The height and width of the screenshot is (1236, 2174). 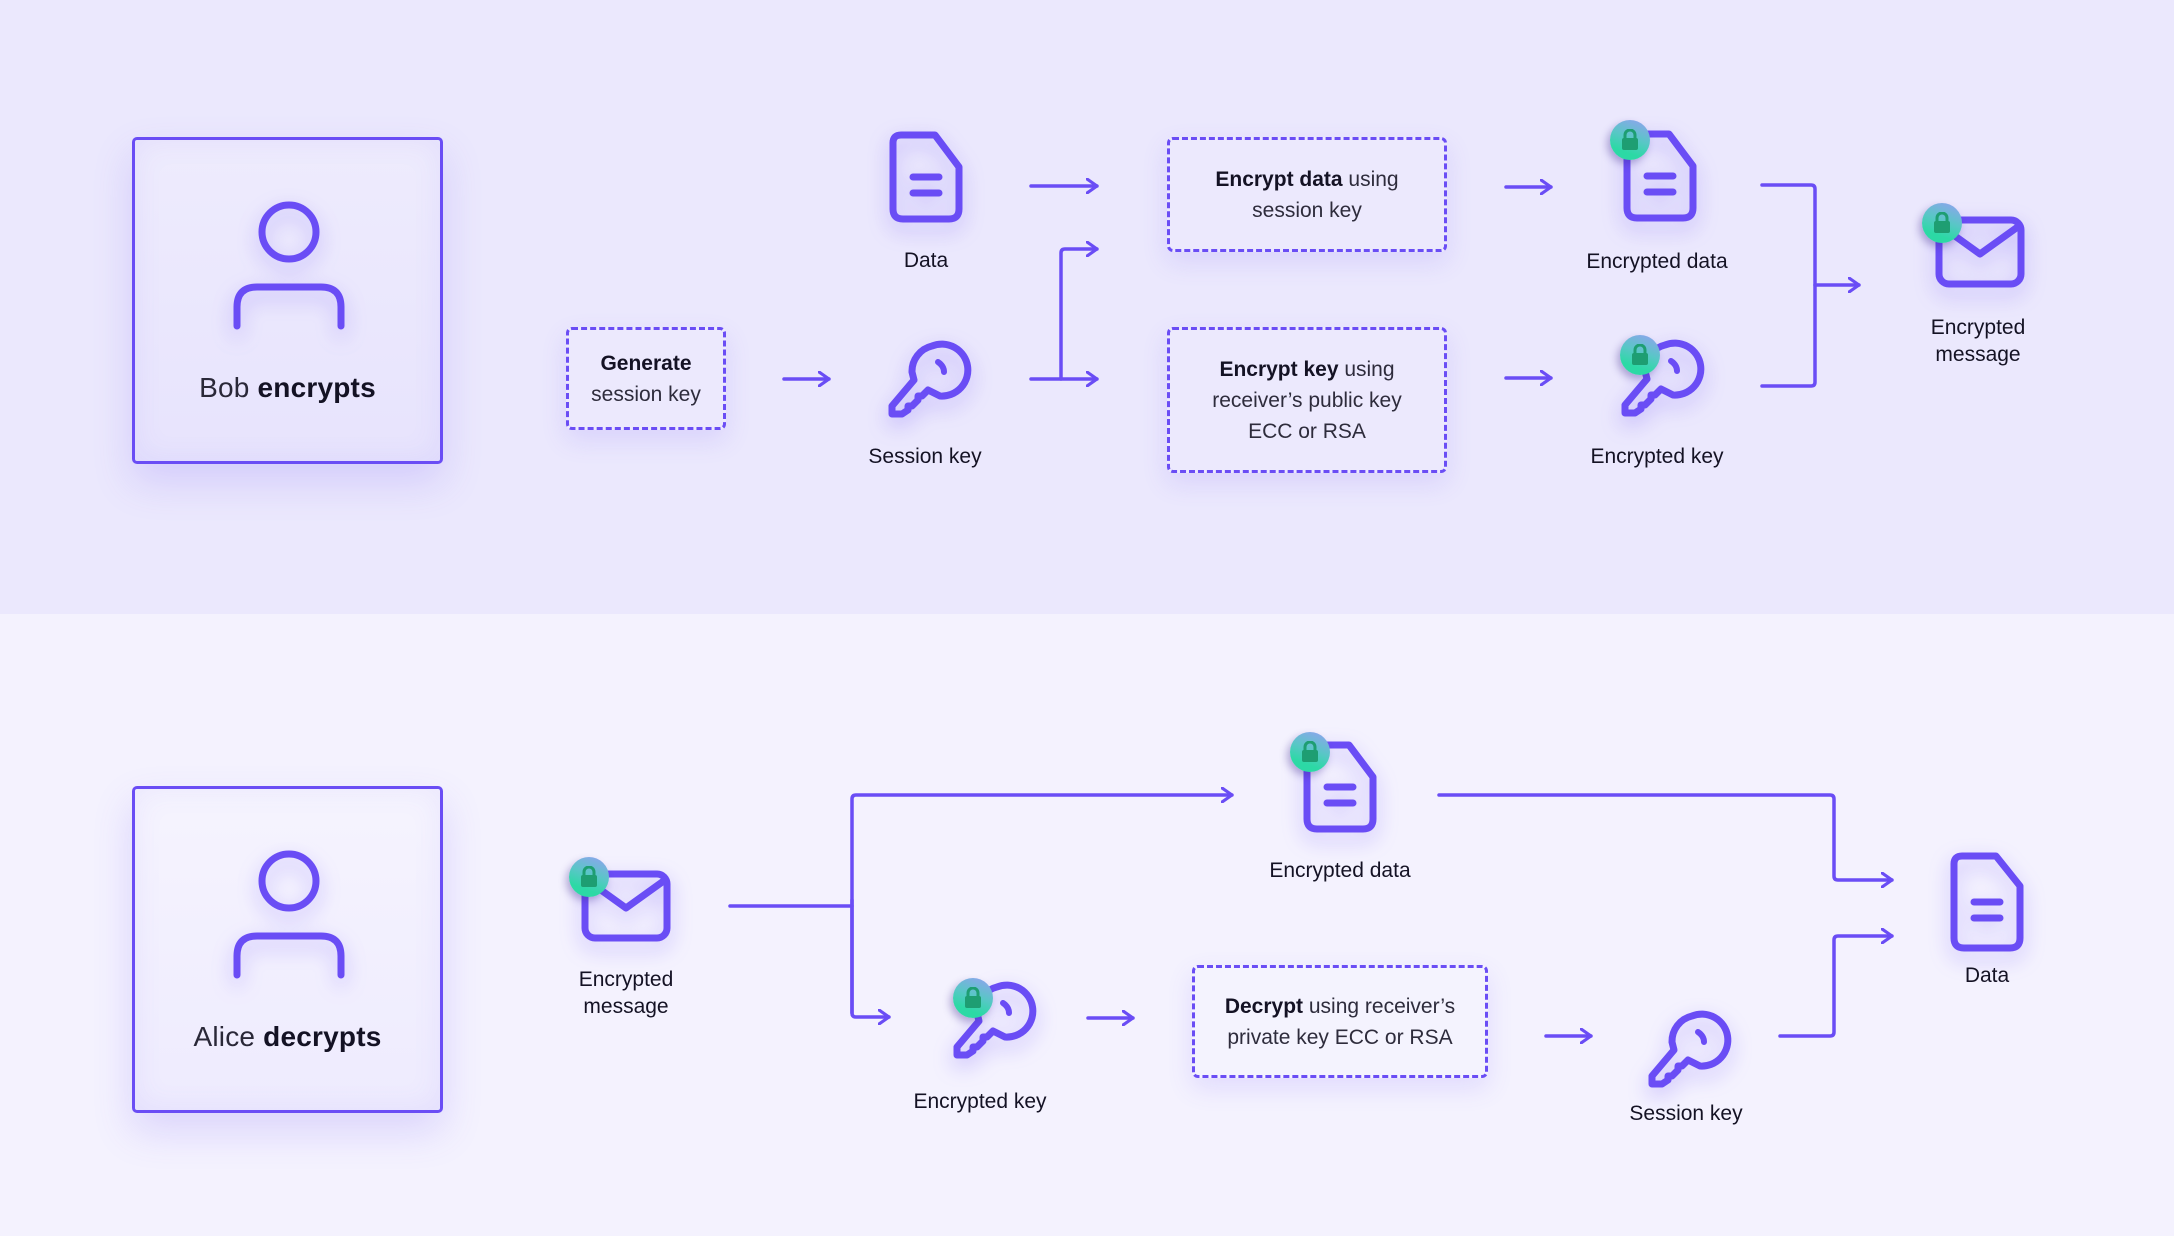 I want to click on line-encrypted-data-to-data, so click(x=1665, y=836).